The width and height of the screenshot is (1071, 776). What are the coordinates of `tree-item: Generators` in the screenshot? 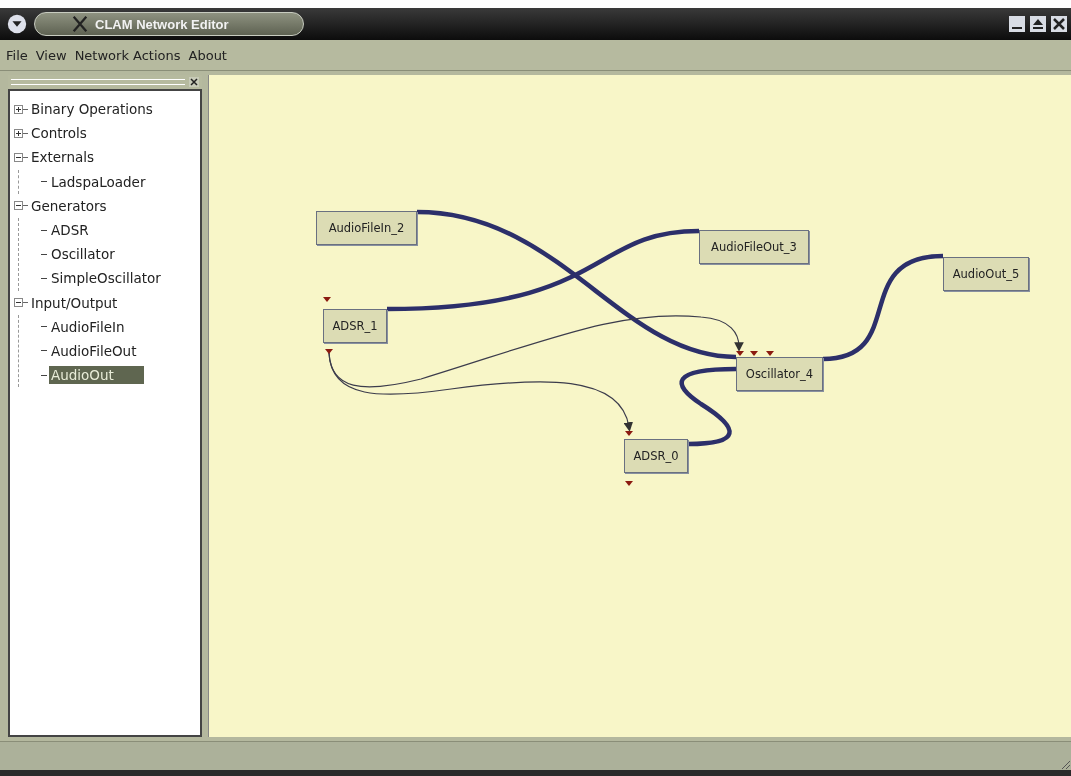 It's located at (69, 205).